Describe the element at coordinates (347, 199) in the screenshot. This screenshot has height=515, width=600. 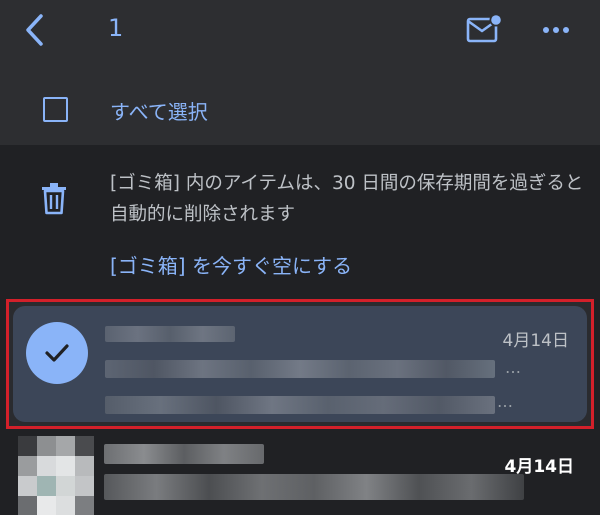
I see `trash-retention-notice: [ゴミ箱] 内のアイテムは、30 日間の保存期間を過ぎると自動的に削除されます` at that location.